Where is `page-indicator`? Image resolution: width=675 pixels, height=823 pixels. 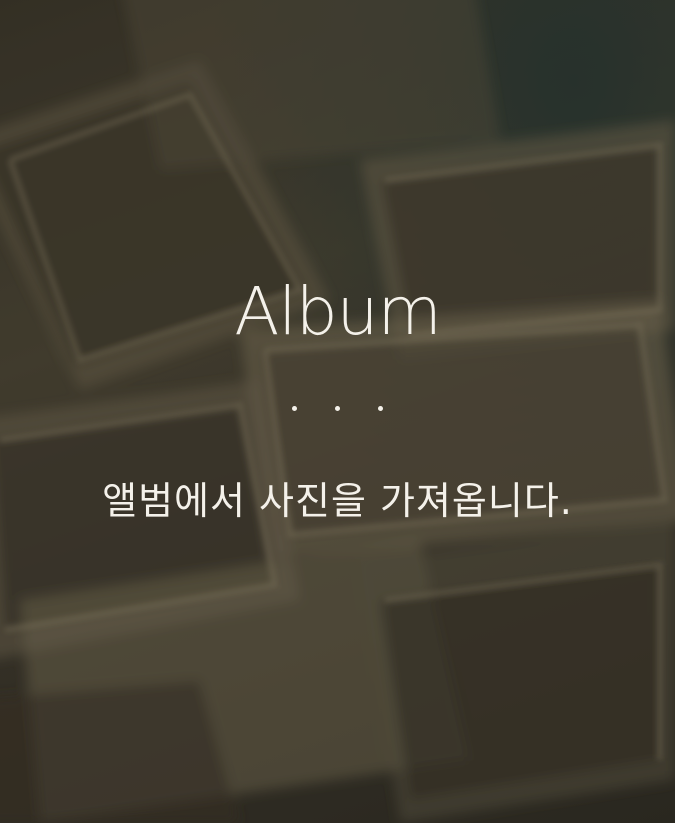
page-indicator is located at coordinates (337, 410).